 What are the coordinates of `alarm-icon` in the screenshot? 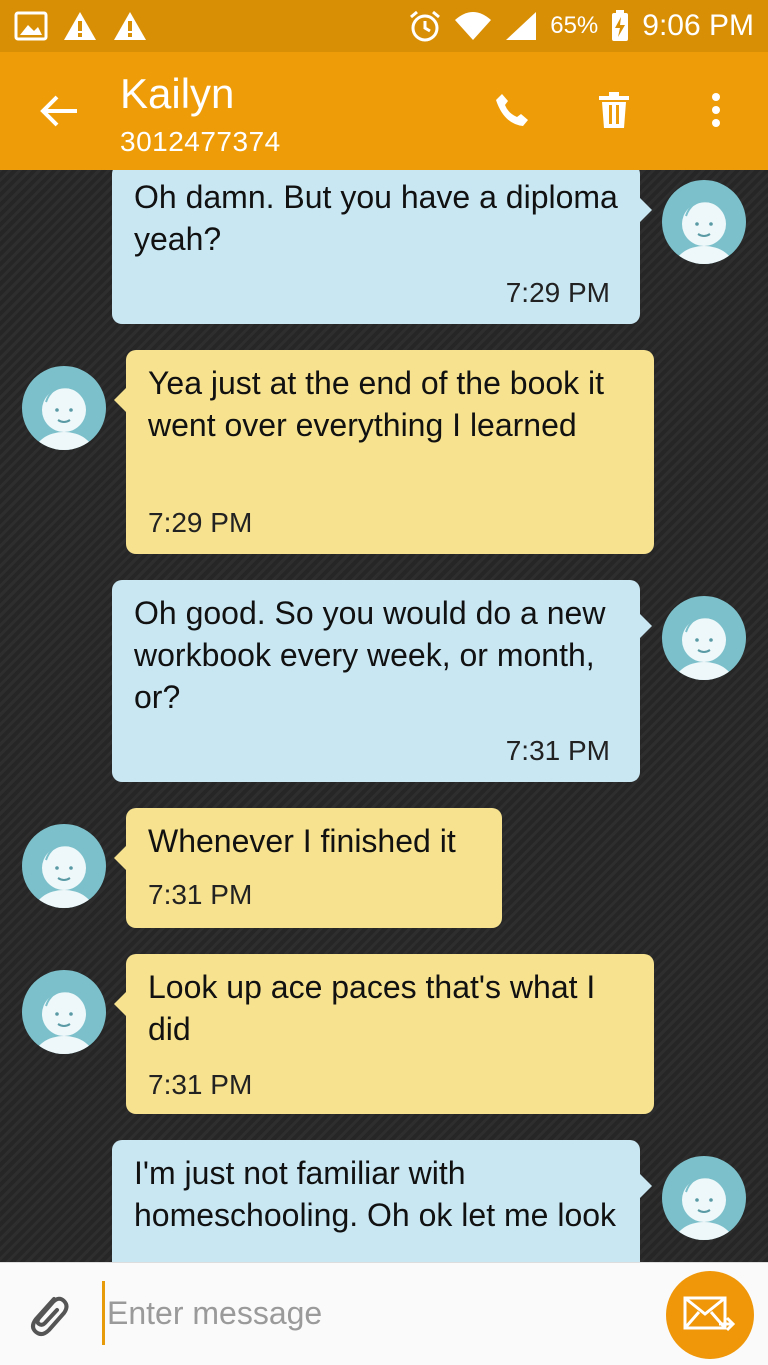 It's located at (425, 26).